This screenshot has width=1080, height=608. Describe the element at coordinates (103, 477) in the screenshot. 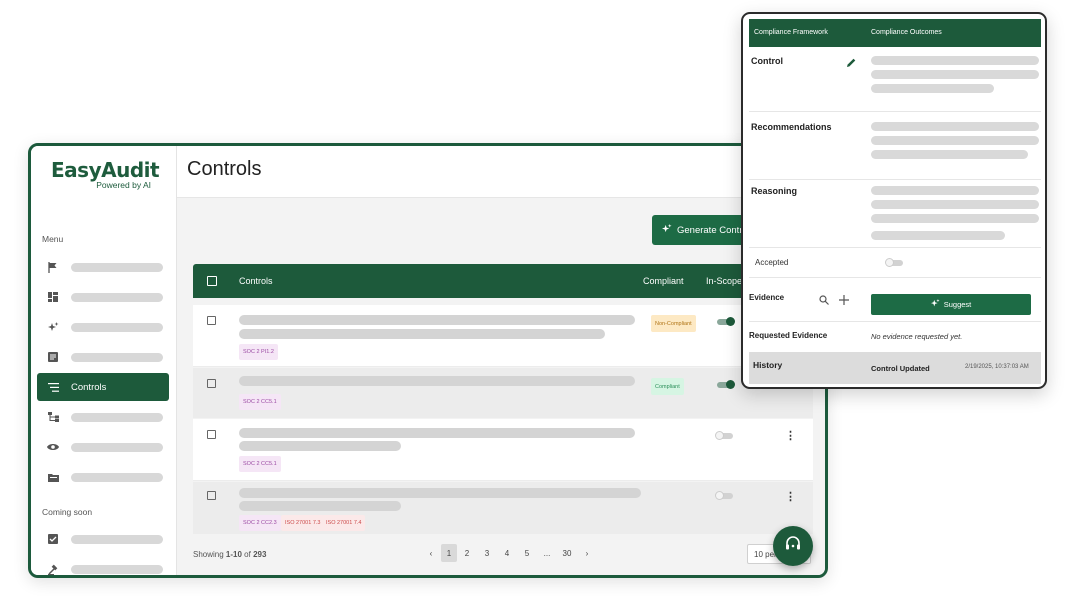

I see `sidebar-item-folder` at that location.